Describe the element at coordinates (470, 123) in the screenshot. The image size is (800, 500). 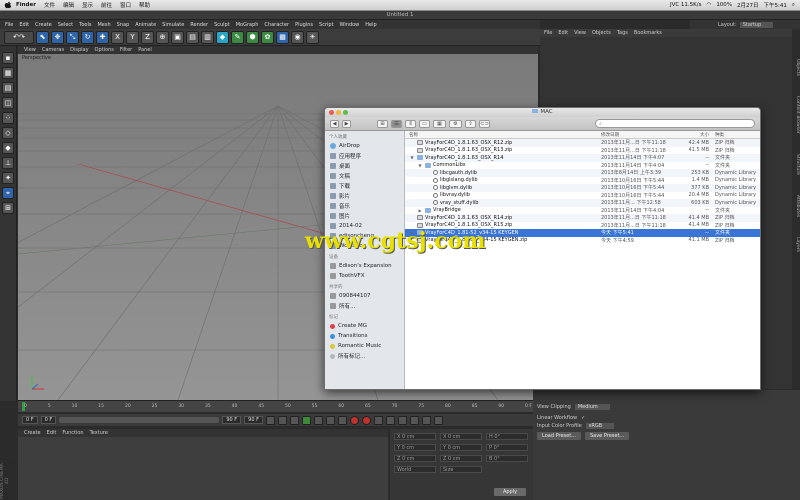
I see `share-icon: ⇪` at that location.